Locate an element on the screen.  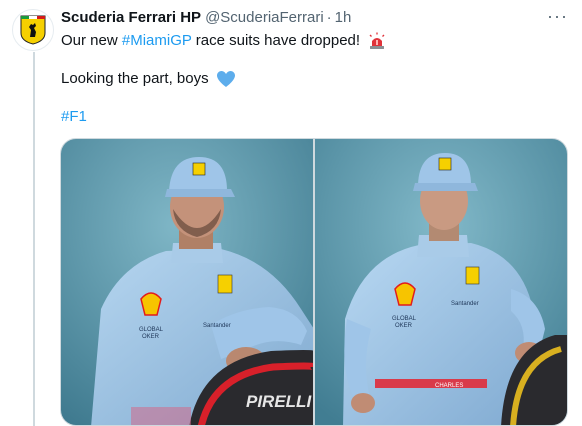
tire-text-pirelli: PIRELLI is located at coordinates (279, 401).